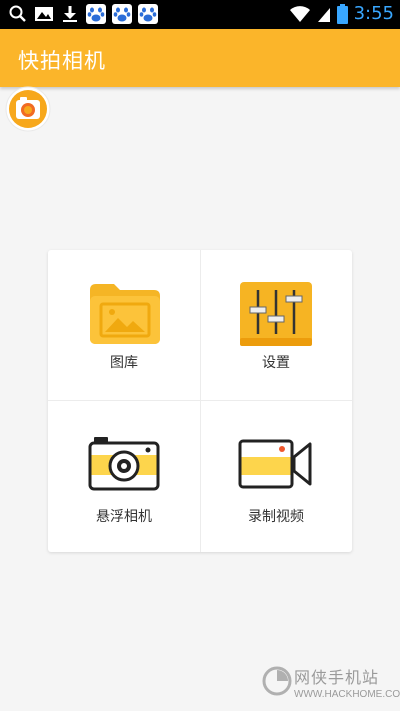 This screenshot has height=711, width=400. What do you see at coordinates (125, 314) in the screenshot?
I see `gallery-folder-icon` at bounding box center [125, 314].